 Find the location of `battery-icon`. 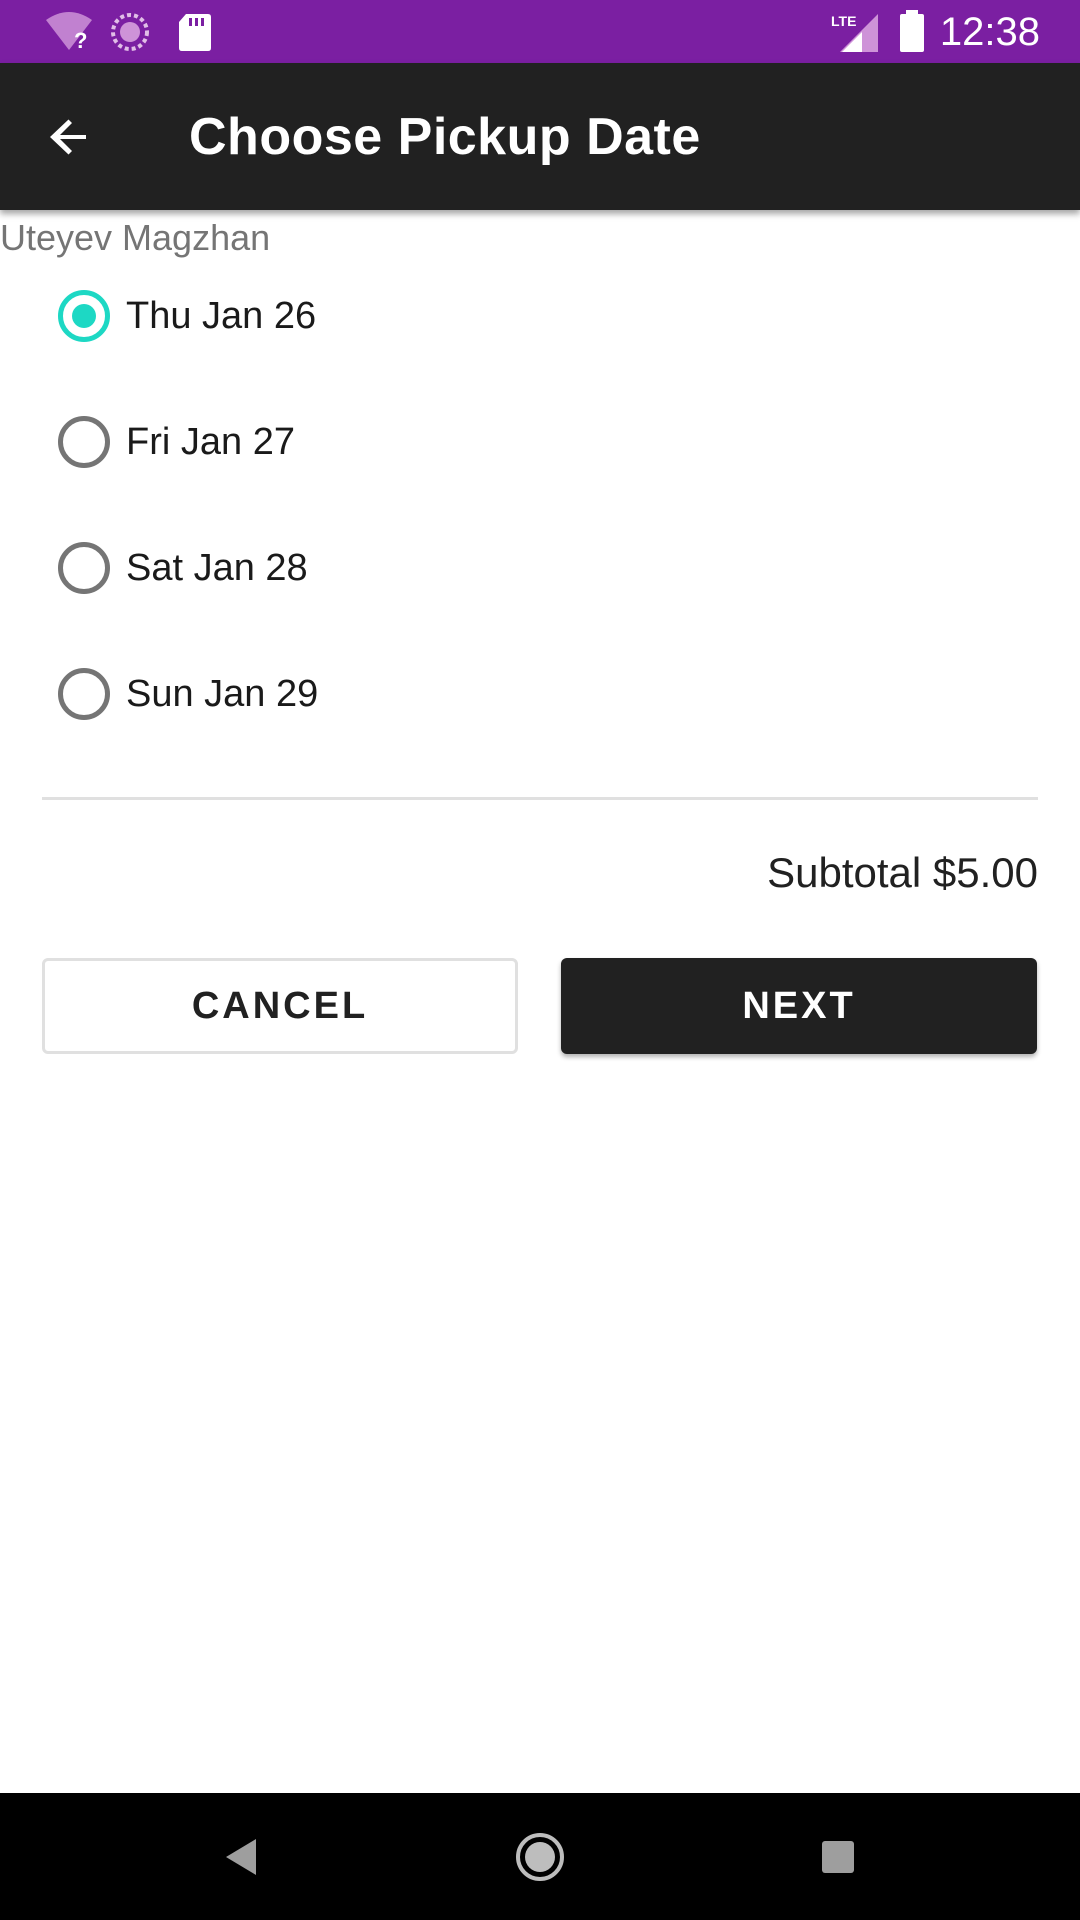

battery-icon is located at coordinates (912, 31).